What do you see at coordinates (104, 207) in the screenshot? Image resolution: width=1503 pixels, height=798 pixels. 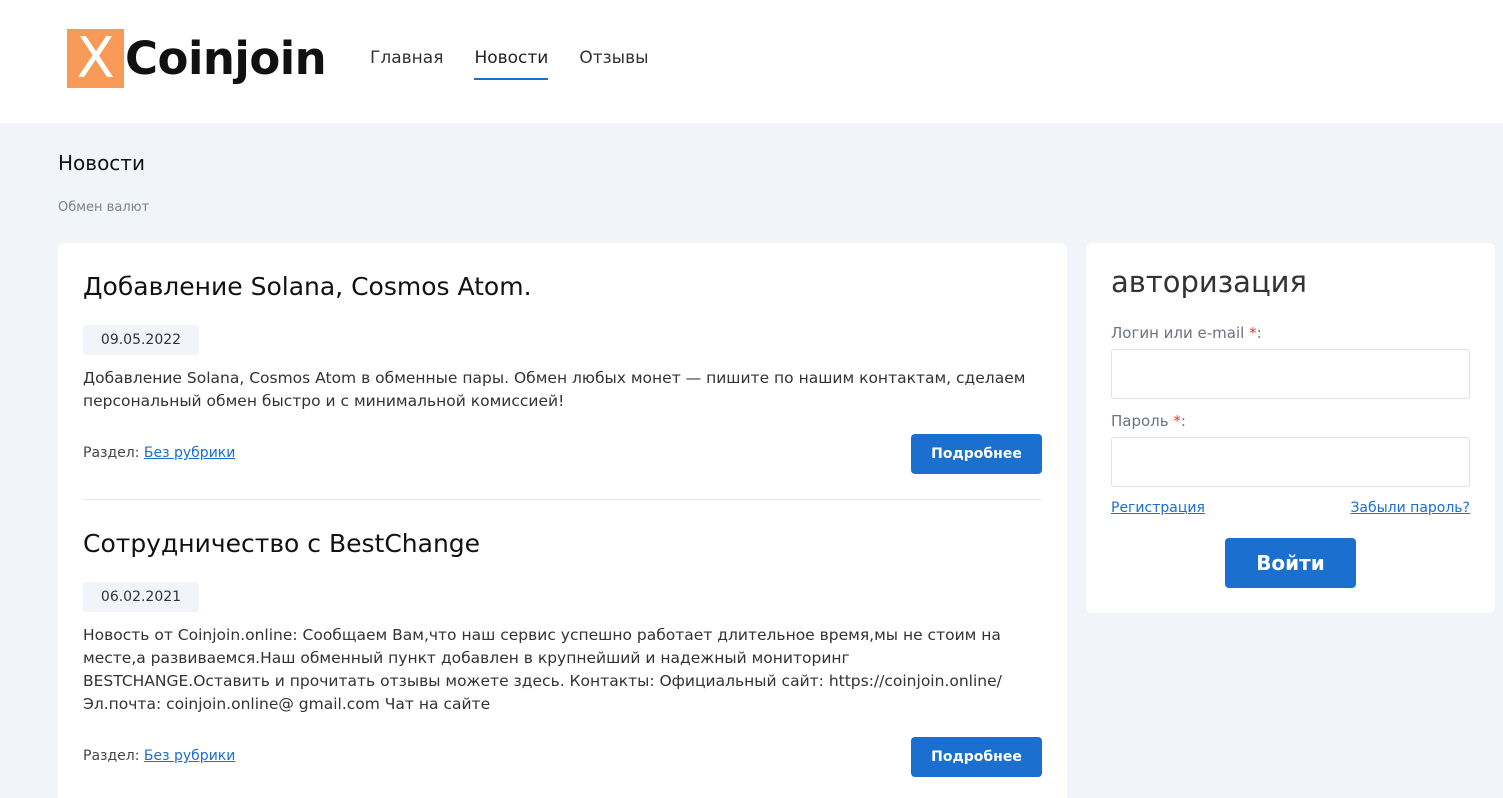 I see `breadcrumb: Обмен валют` at bounding box center [104, 207].